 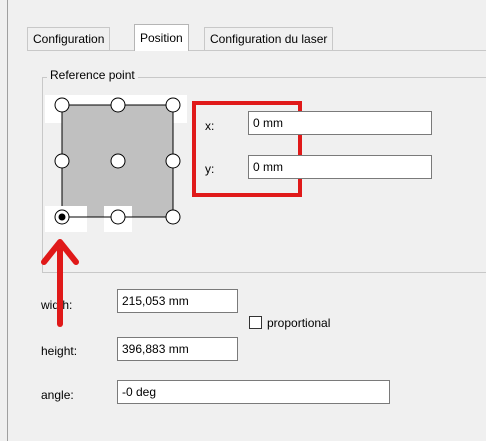 I want to click on proportional-checkbox, so click(x=255, y=322).